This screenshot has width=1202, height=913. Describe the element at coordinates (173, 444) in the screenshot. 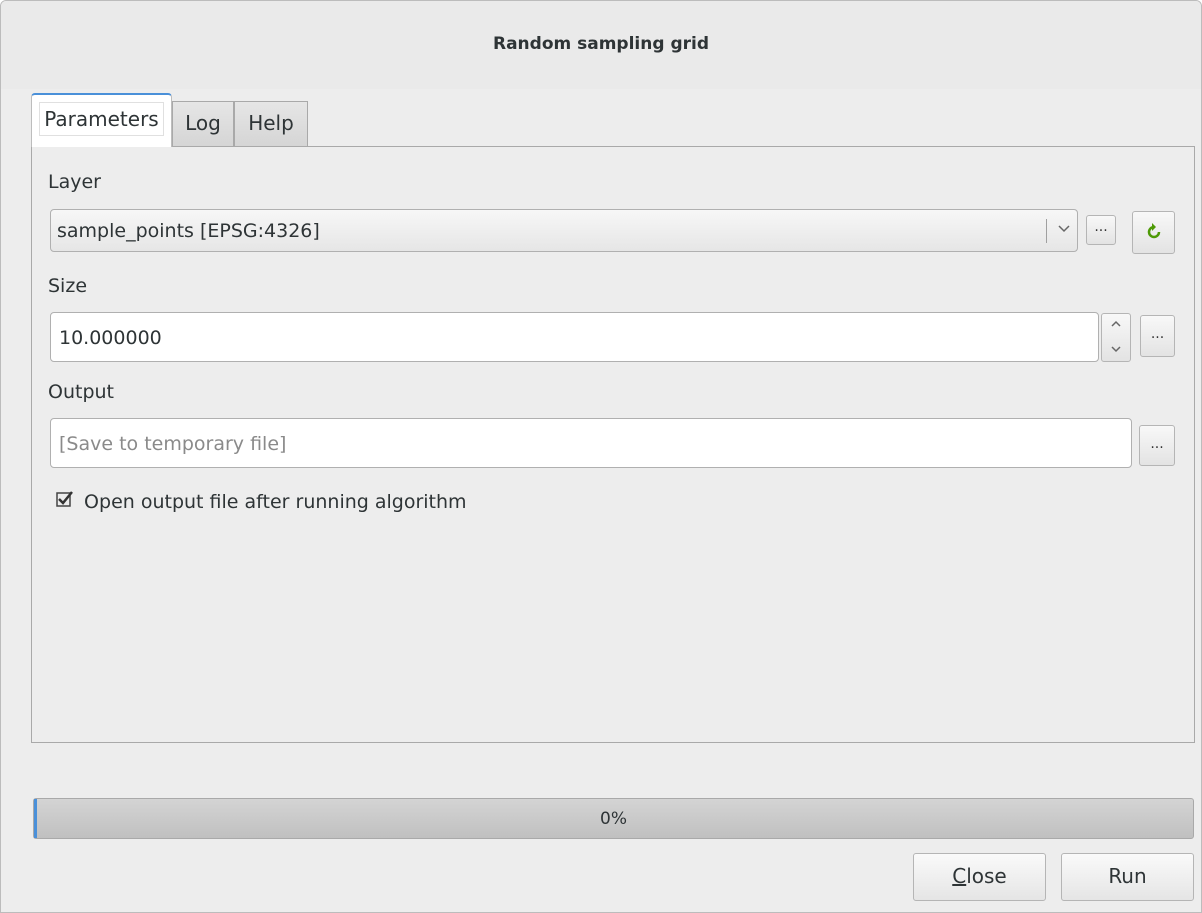

I see `output-input-placeholder: [Save to temporary file]` at that location.